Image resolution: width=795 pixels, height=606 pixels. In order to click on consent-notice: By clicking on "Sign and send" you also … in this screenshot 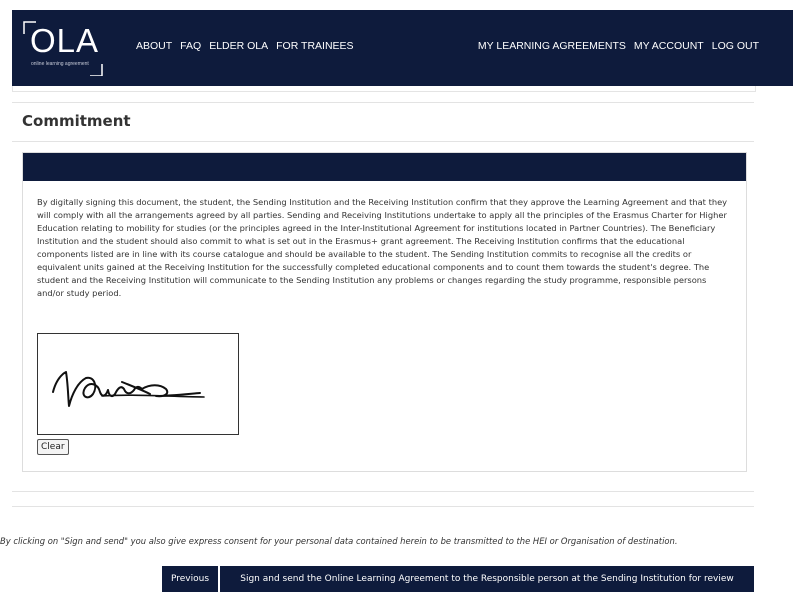, I will do `click(339, 541)`.